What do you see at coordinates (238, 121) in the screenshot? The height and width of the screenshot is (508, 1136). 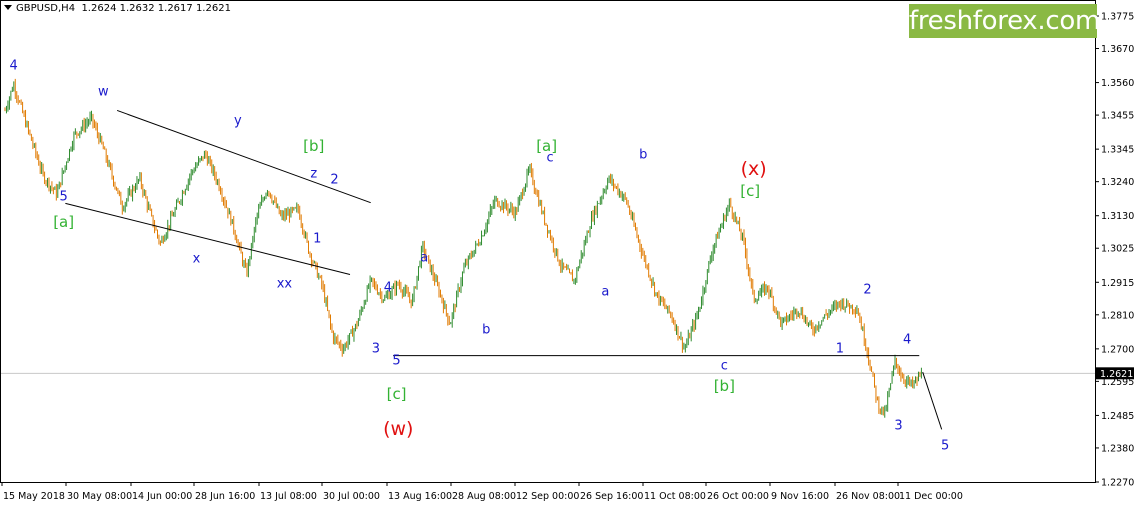 I see `wave-label: y` at bounding box center [238, 121].